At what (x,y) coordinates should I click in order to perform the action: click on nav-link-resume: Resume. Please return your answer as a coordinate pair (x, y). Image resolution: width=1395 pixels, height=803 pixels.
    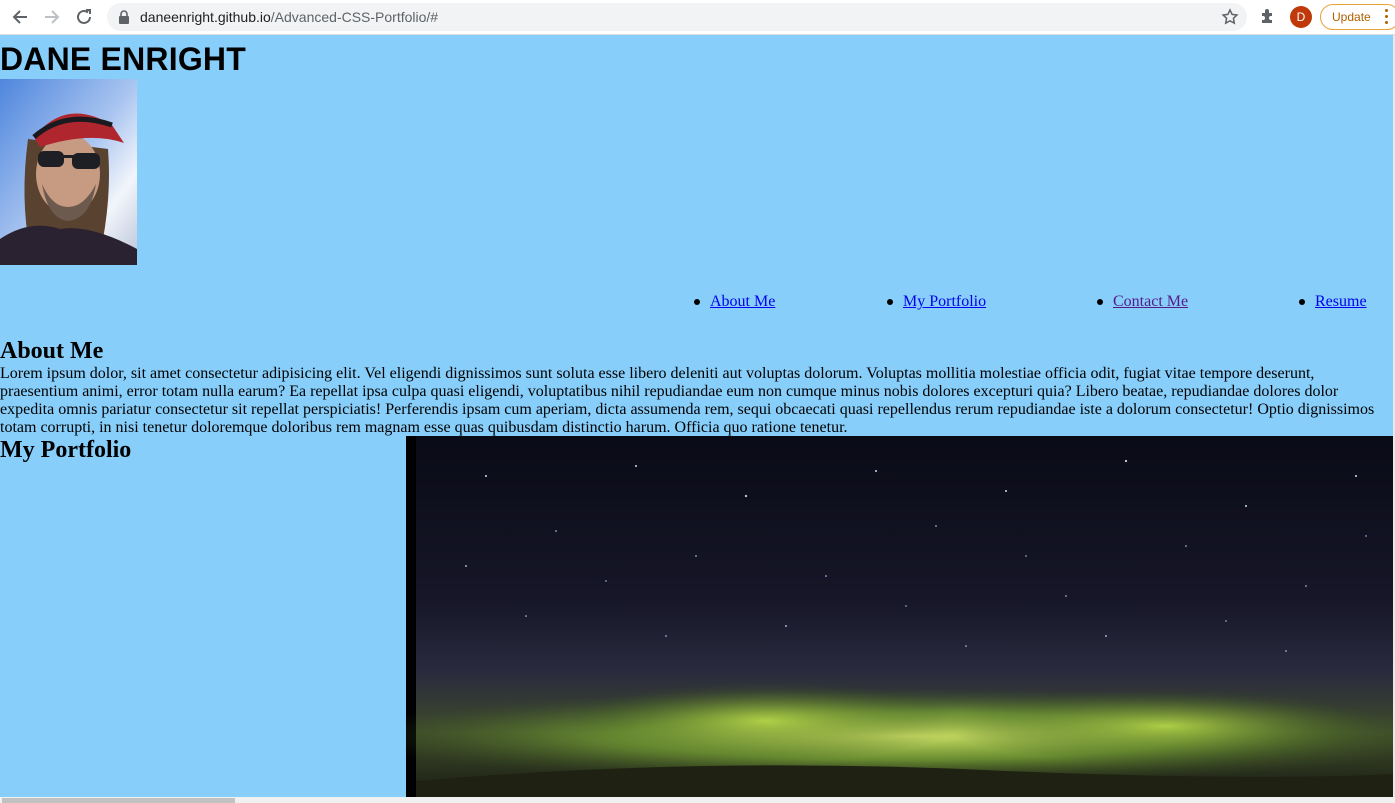
    Looking at the image, I should click on (1341, 301).